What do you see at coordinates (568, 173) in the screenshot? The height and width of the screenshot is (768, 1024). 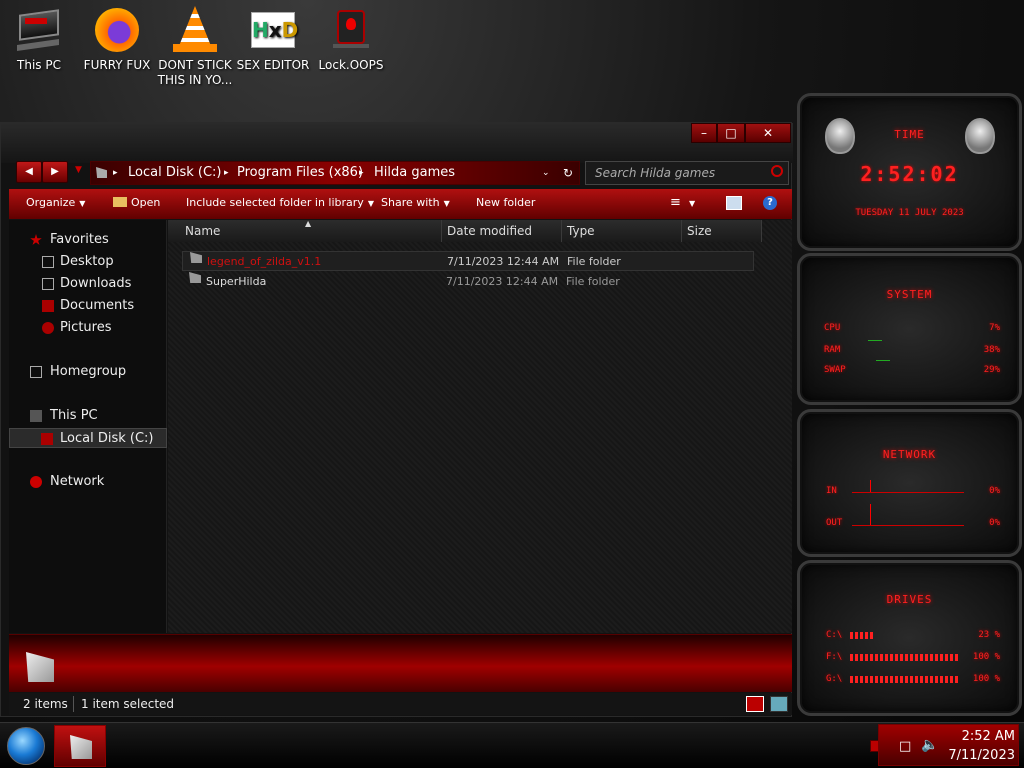 I see `refresh-icon: ↻` at bounding box center [568, 173].